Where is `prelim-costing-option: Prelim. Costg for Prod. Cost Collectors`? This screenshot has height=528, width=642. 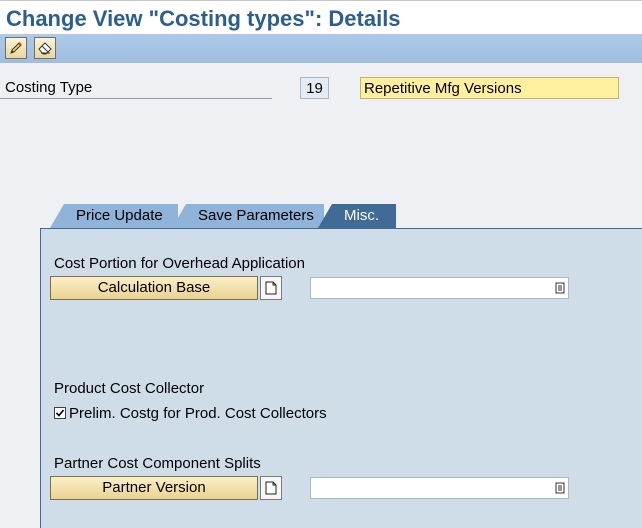
prelim-costing-option: Prelim. Costg for Prod. Cost Collectors is located at coordinates (190, 413).